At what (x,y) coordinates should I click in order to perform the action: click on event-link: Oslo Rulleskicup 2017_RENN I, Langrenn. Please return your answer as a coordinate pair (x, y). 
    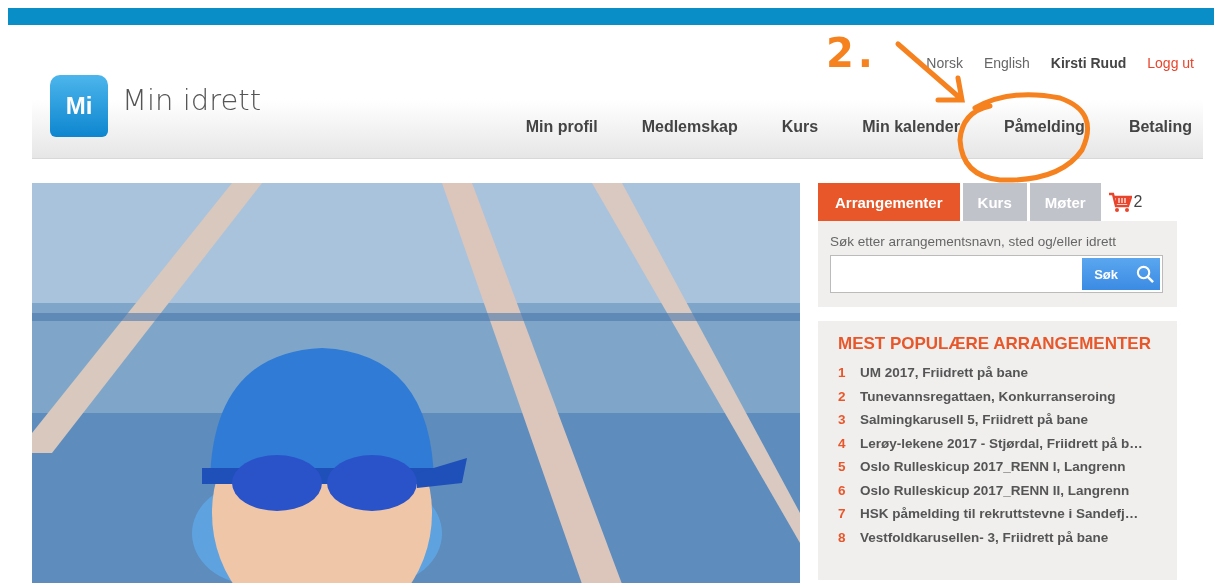
    Looking at the image, I should click on (993, 467).